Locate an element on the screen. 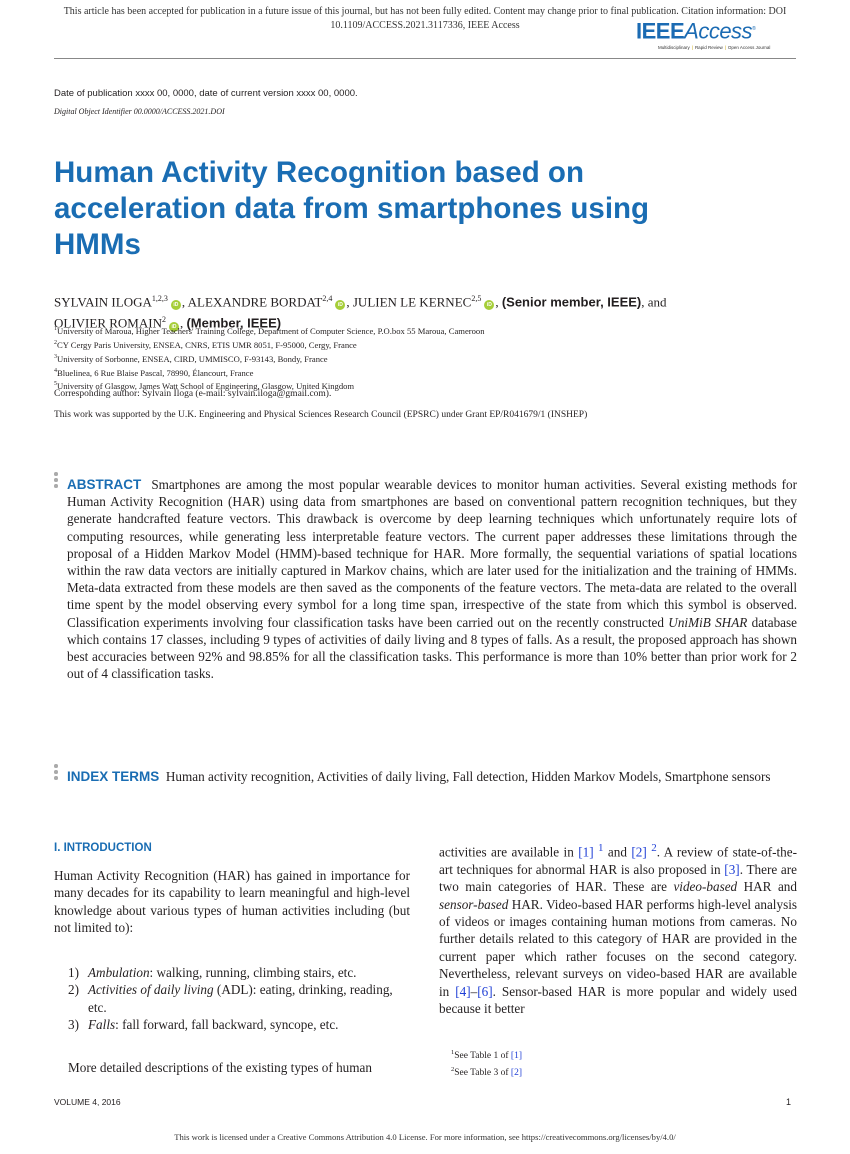 The width and height of the screenshot is (850, 1154). section-heading-introduction: I. INTRODUCTION is located at coordinates (103, 848).